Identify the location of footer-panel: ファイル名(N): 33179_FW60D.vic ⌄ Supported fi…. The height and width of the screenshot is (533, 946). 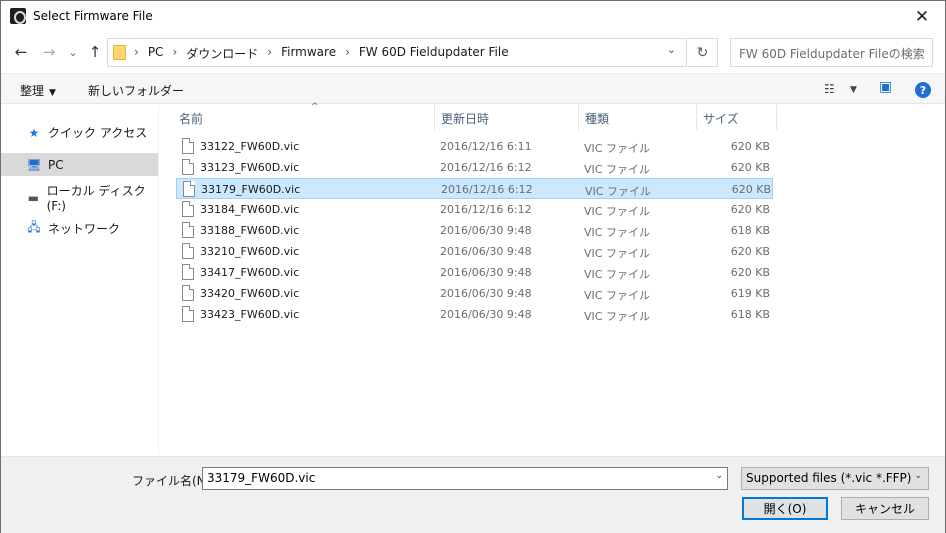
(473, 494).